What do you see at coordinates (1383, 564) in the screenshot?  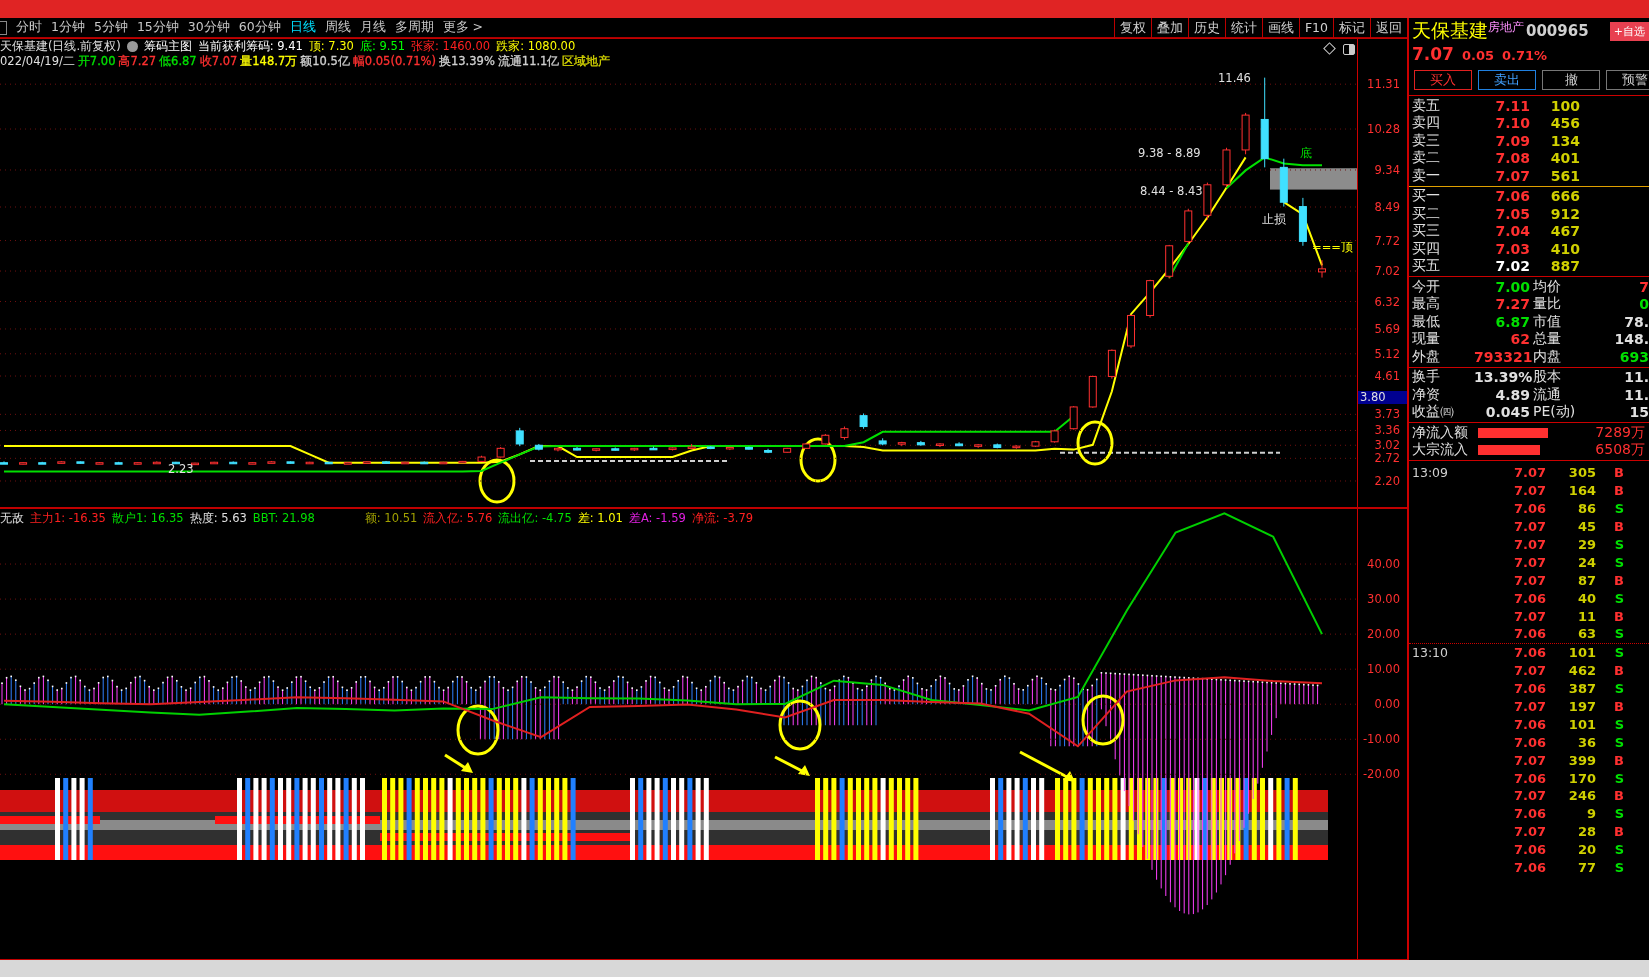 I see `axis-label: 40.00` at bounding box center [1383, 564].